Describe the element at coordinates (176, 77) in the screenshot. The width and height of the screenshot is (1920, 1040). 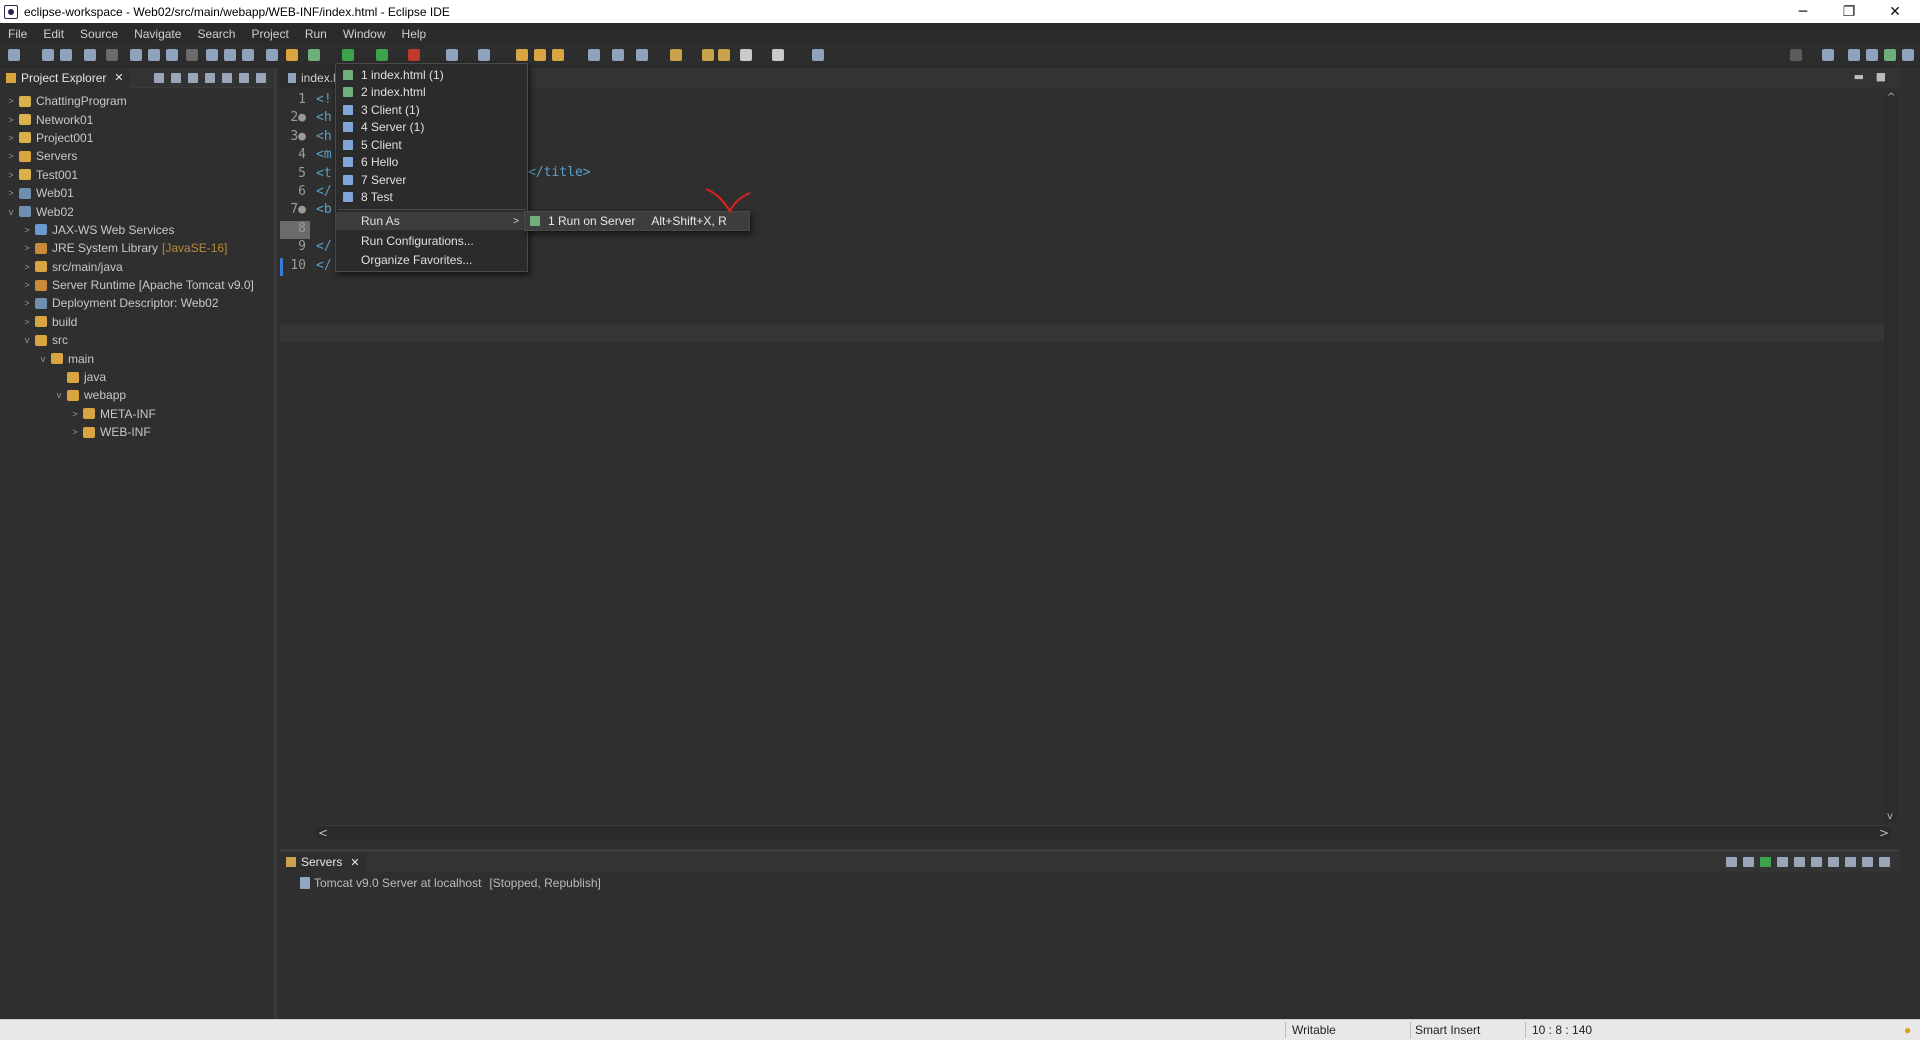
I see `link-editor-icon` at that location.